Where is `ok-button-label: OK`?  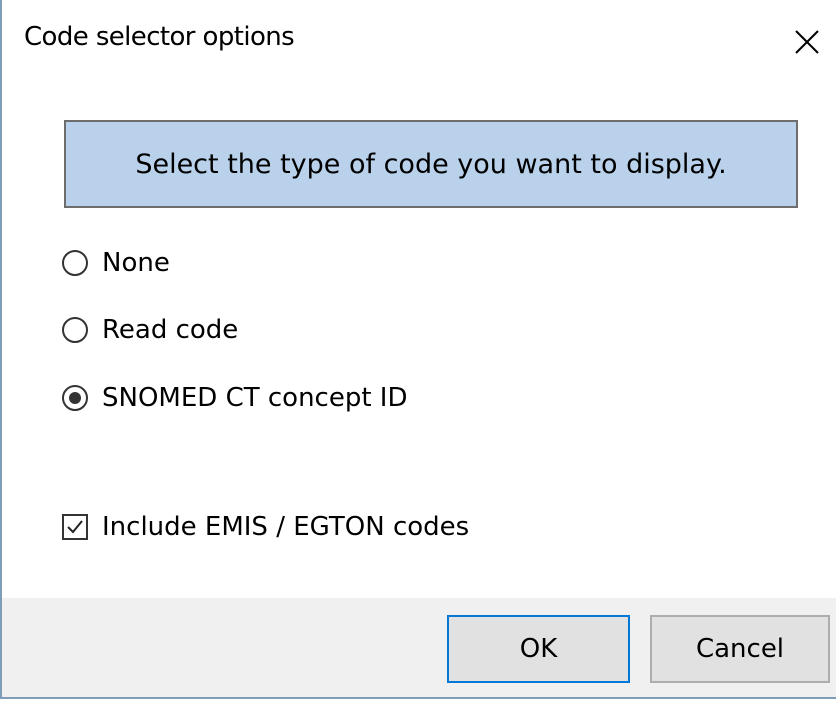 ok-button-label: OK is located at coordinates (538, 649).